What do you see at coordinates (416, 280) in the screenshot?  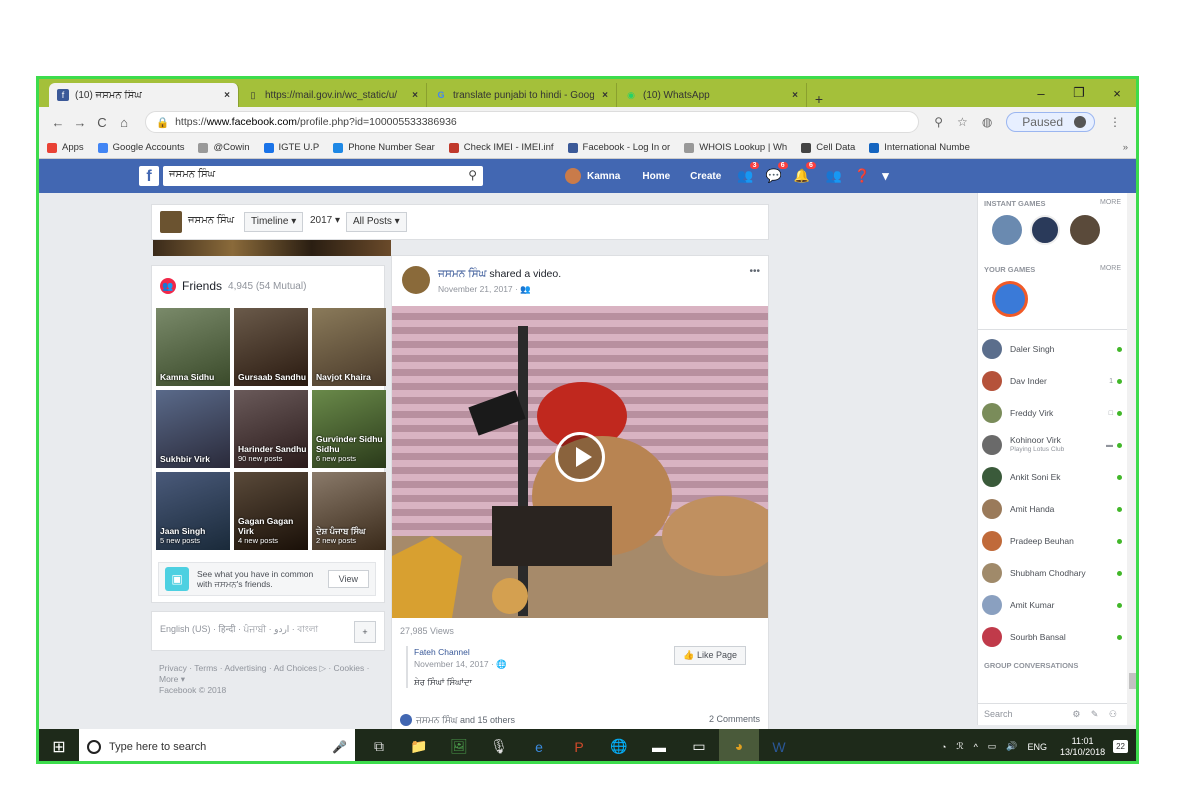 I see `post-author-avatar` at bounding box center [416, 280].